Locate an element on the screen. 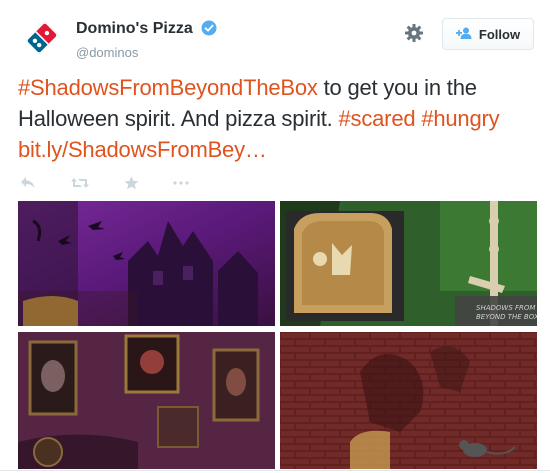 The width and height of the screenshot is (550, 473). account-handle: @dominos is located at coordinates (146, 52).